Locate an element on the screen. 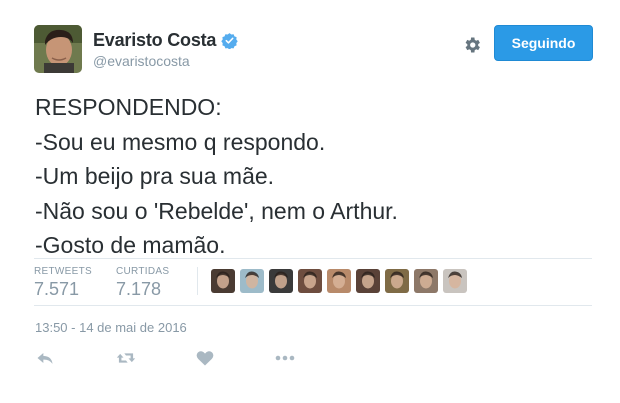 Image resolution: width=620 pixels, height=403 pixels. likes-label: CURTIDAS is located at coordinates (143, 271).